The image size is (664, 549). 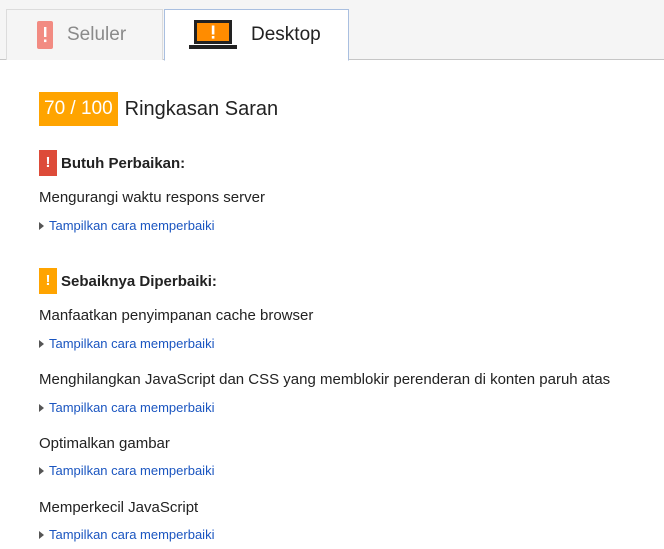 What do you see at coordinates (123, 163) in the screenshot?
I see `group-title: Butuh Perbaikan:` at bounding box center [123, 163].